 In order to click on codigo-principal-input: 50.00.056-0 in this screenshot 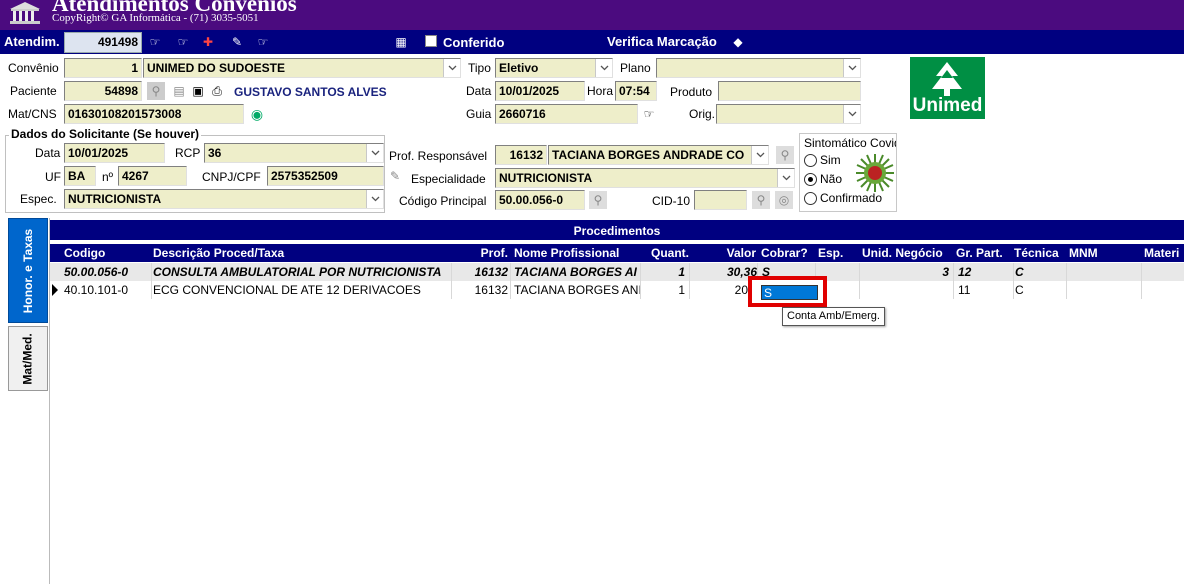, I will do `click(540, 200)`.